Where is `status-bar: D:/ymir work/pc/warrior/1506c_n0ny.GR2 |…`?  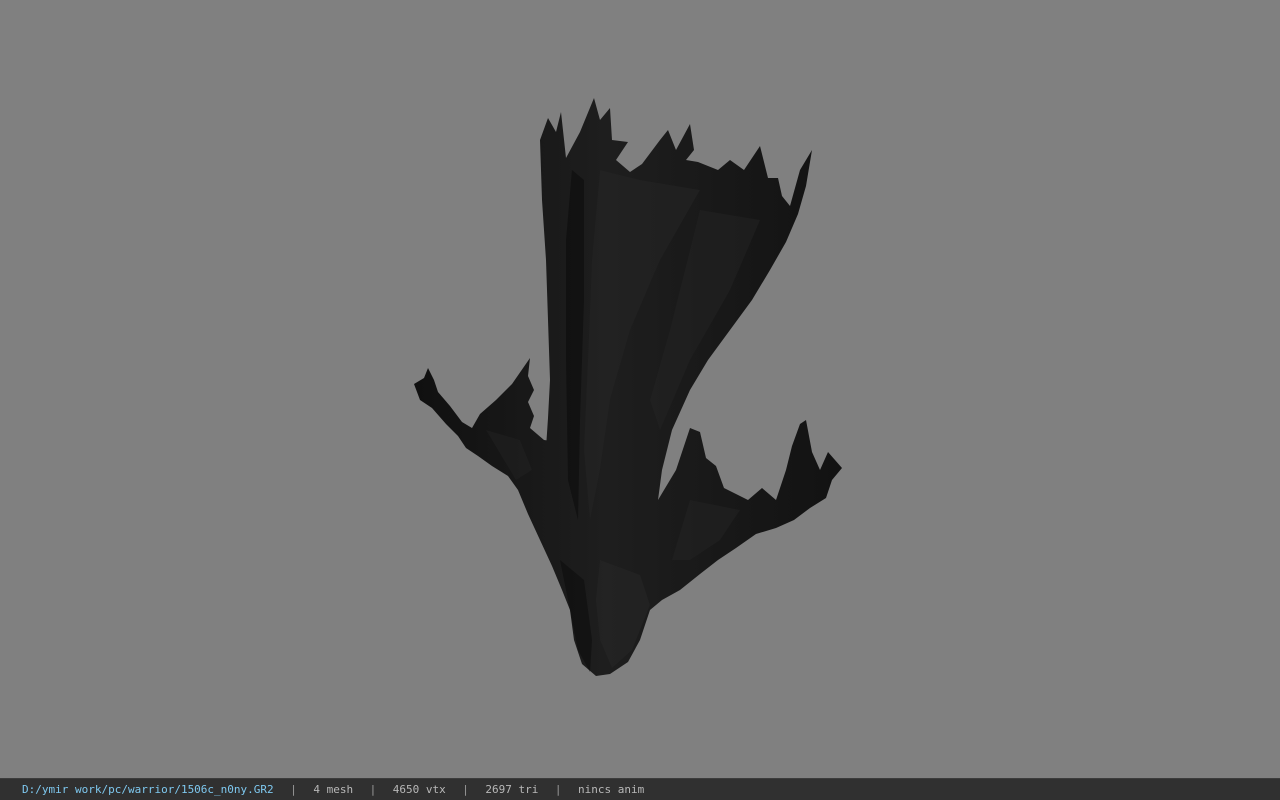 status-bar: D:/ymir work/pc/warrior/1506c_n0ny.GR2 |… is located at coordinates (640, 789).